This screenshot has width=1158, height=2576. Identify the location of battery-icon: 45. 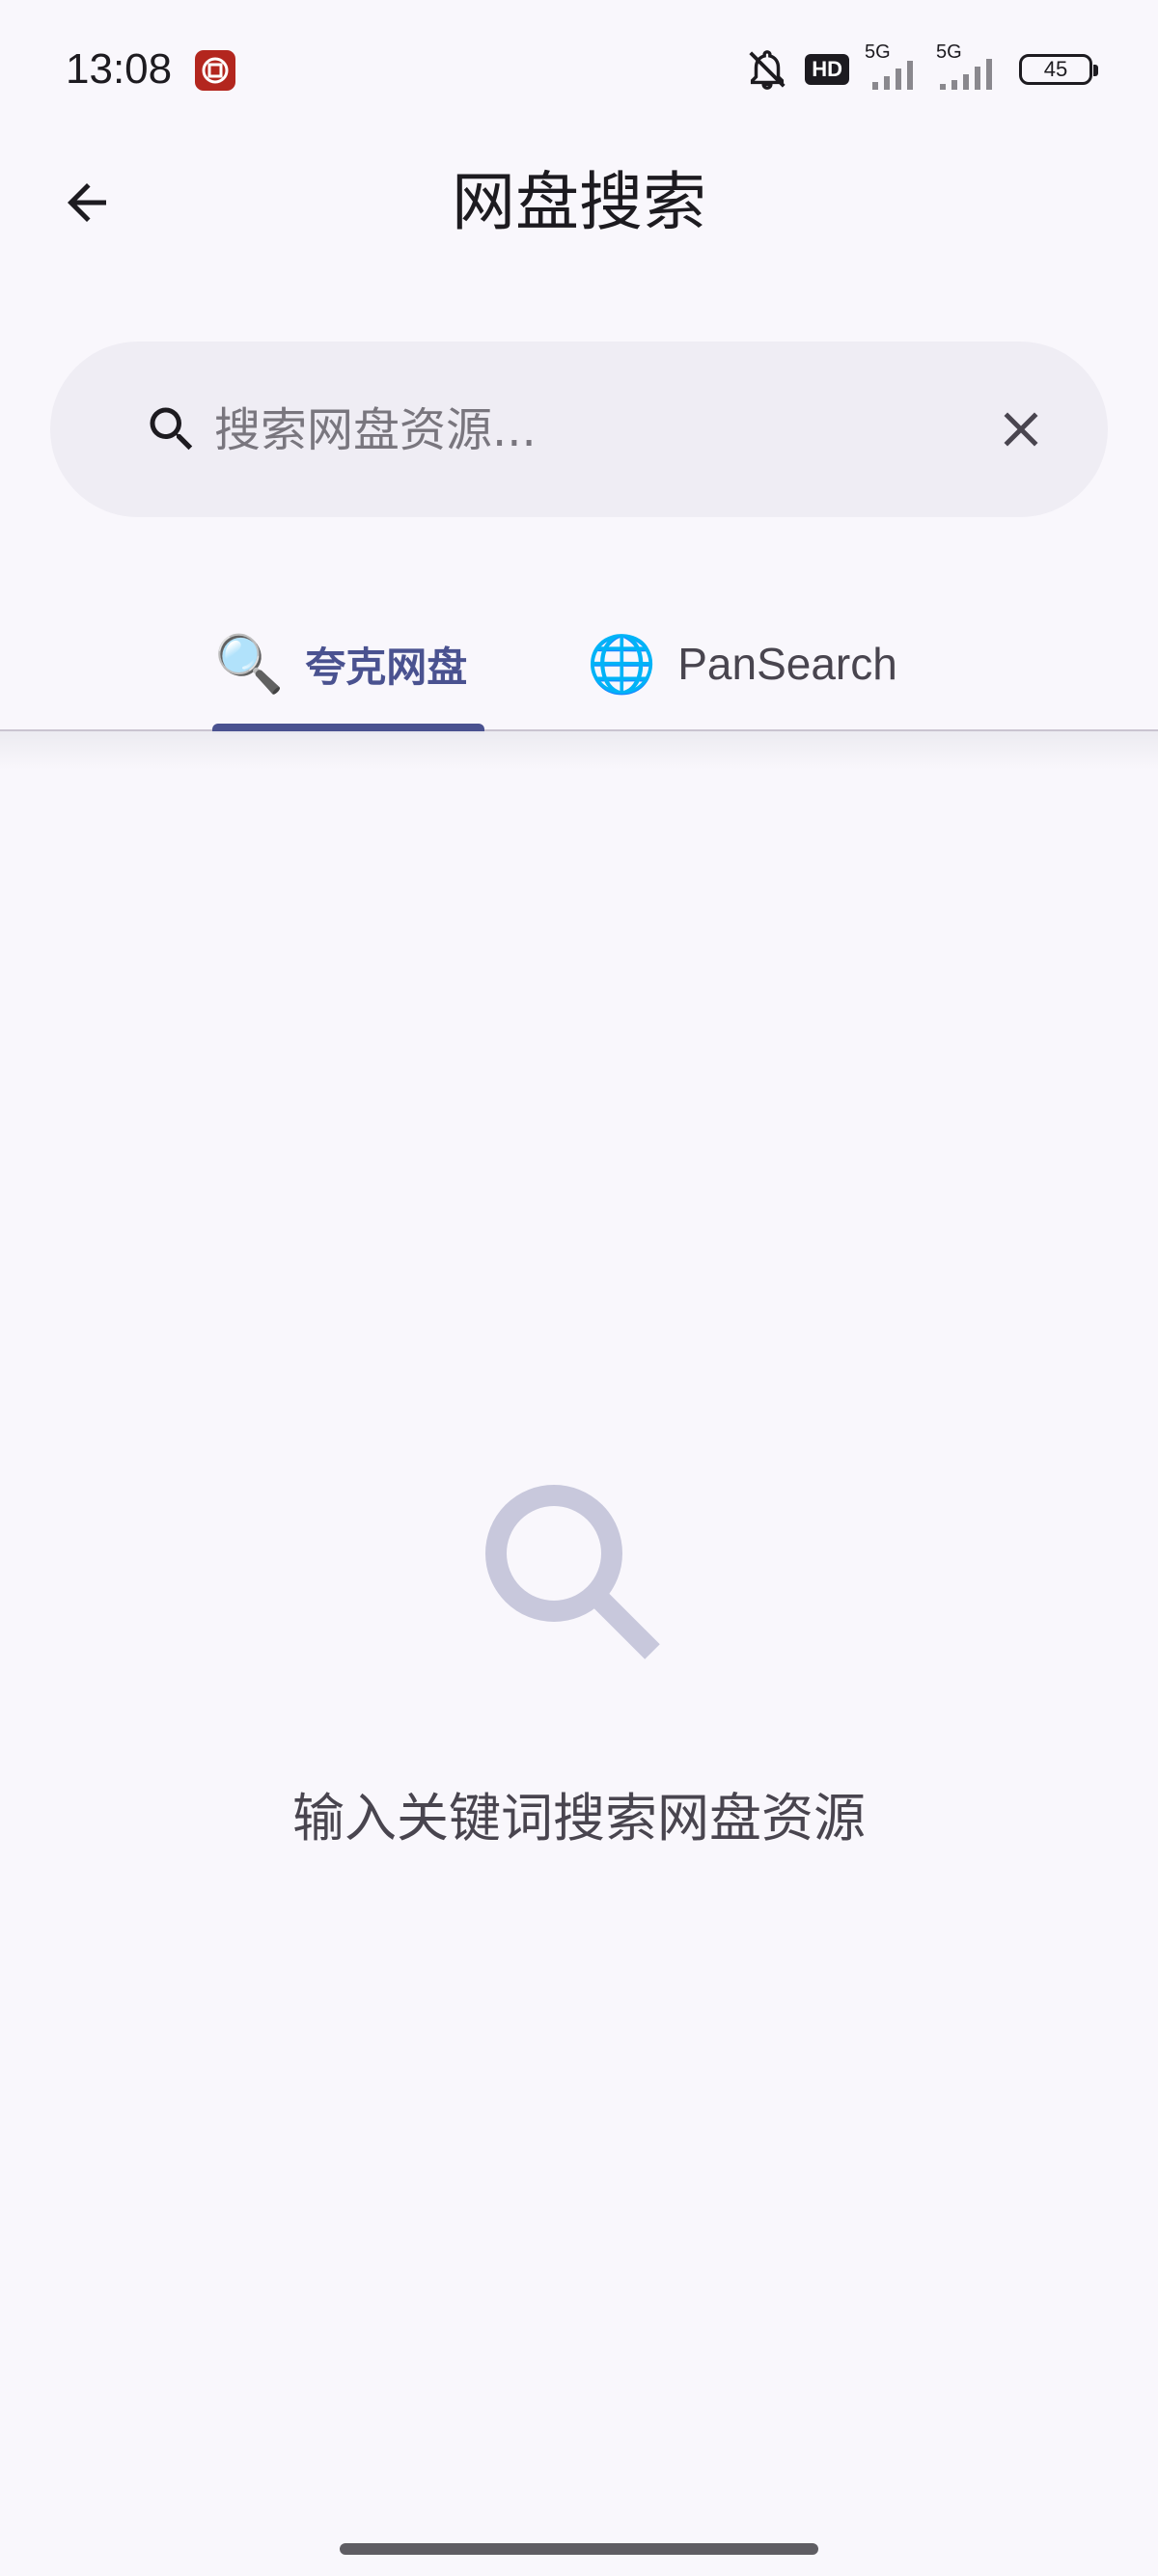
(1058, 69).